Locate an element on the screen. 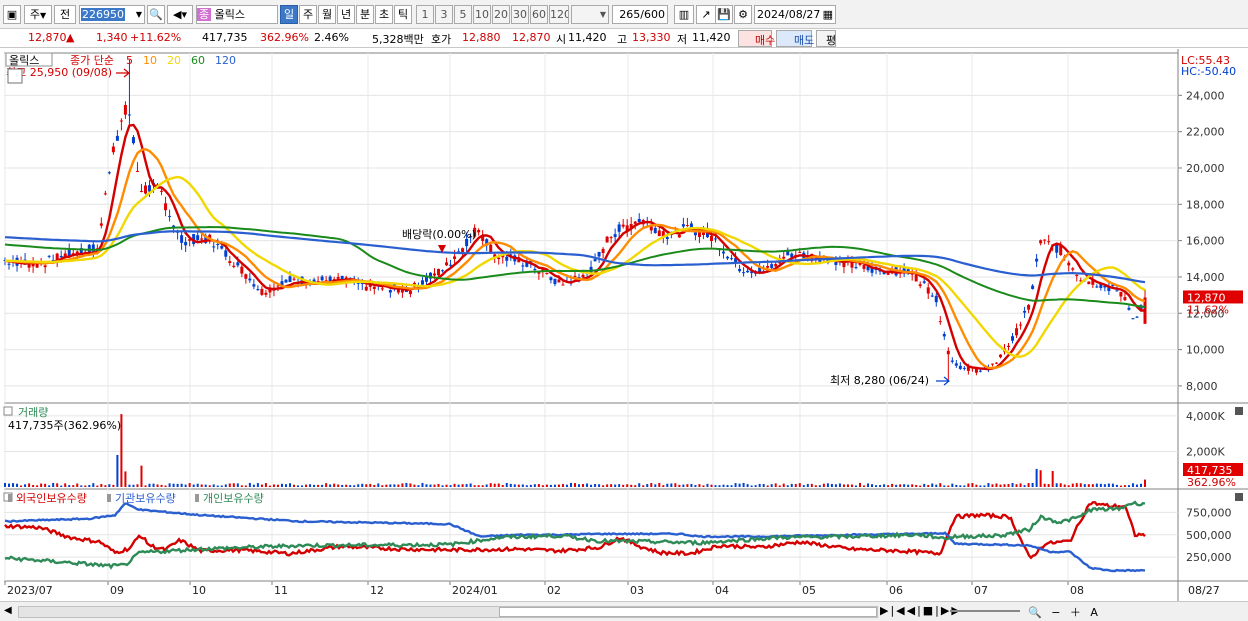 The width and height of the screenshot is (1248, 621). low-marker: 최저 8,280 (06/24) is located at coordinates (879, 380).